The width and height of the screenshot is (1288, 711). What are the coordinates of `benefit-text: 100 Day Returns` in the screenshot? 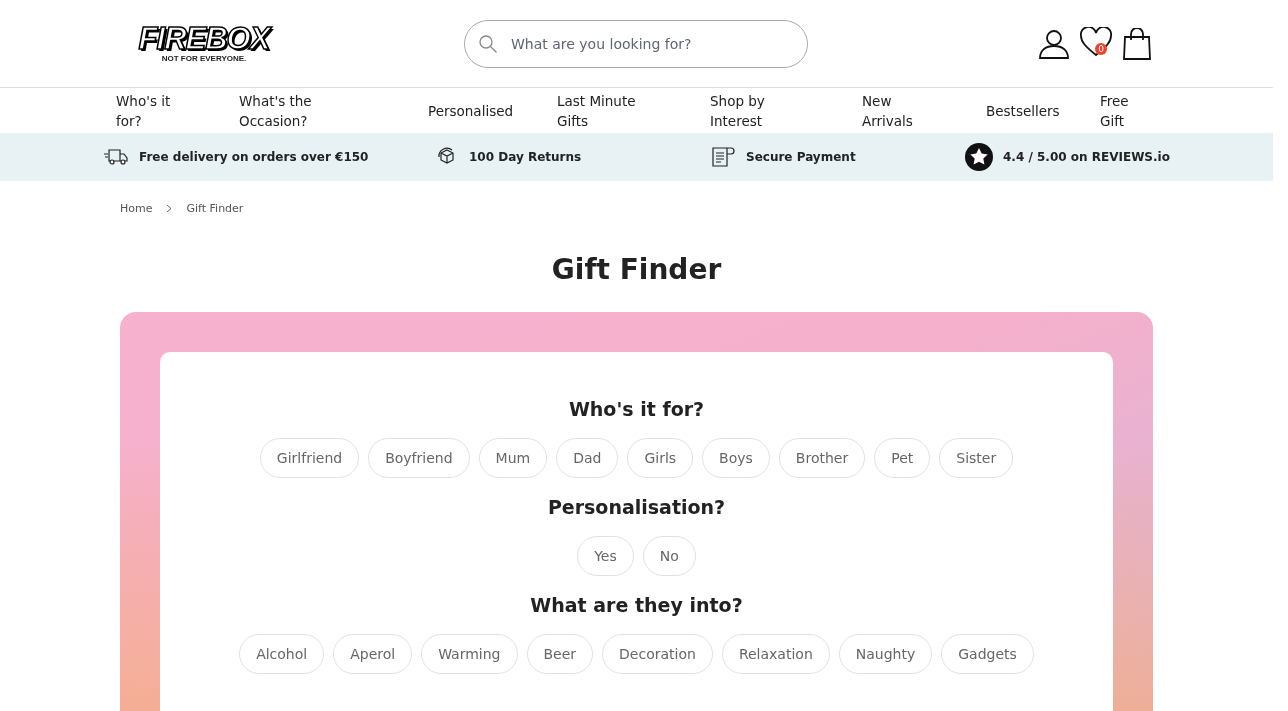 It's located at (525, 157).